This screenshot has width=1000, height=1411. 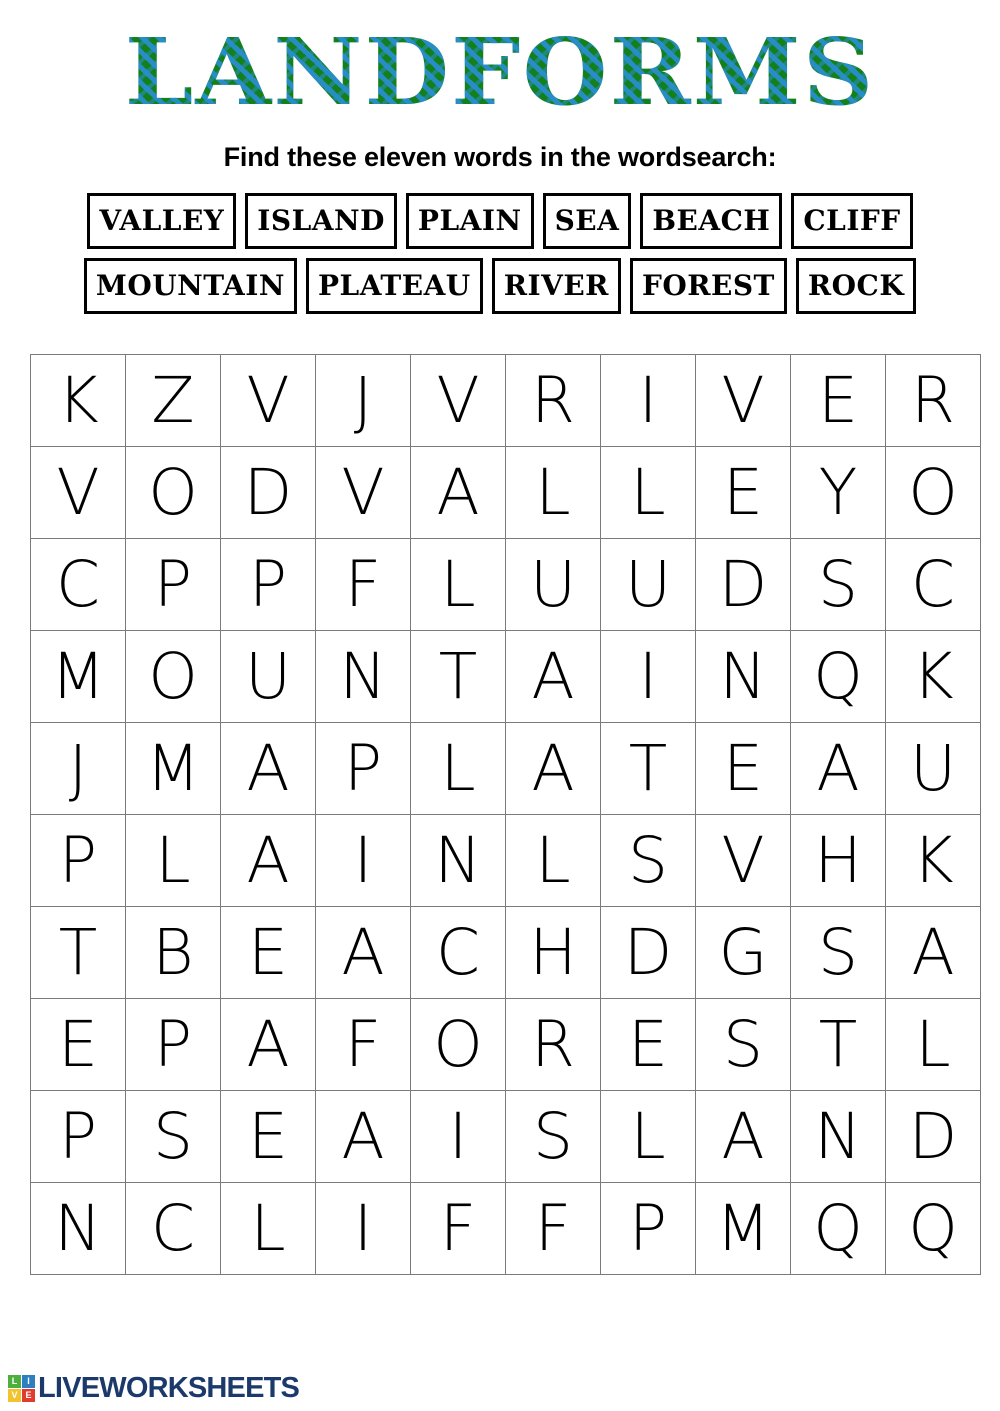 I want to click on wordsearch-cell: G, so click(x=743, y=952).